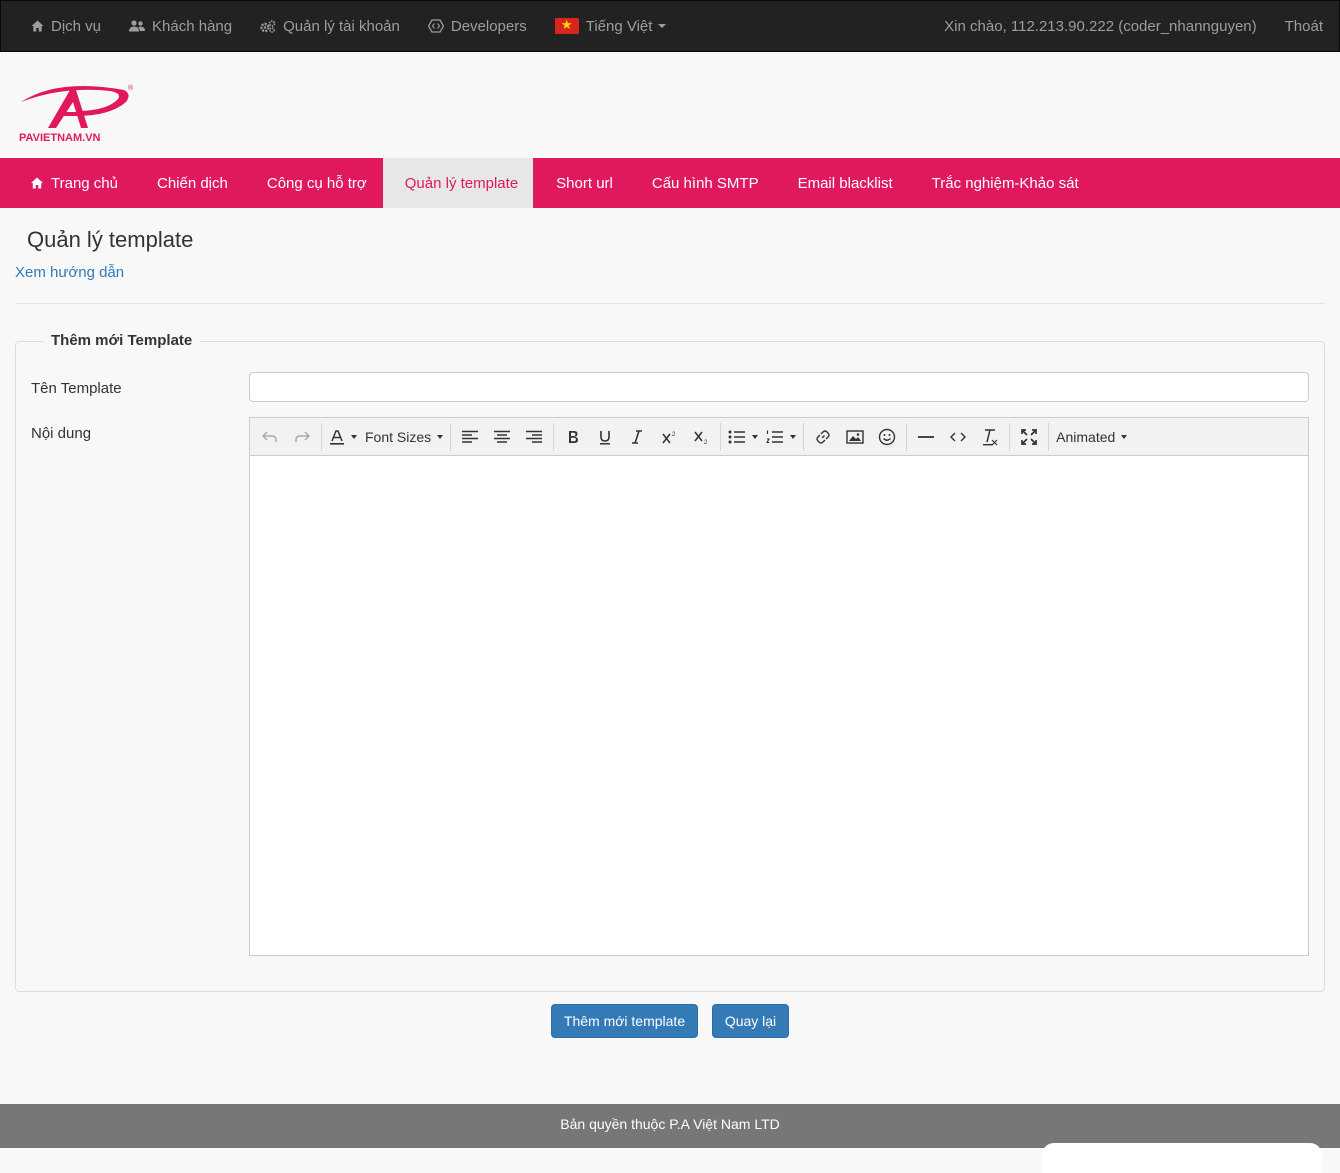 Image resolution: width=1340 pixels, height=1173 pixels. Describe the element at coordinates (268, 26) in the screenshot. I see `cogs-icon` at that location.